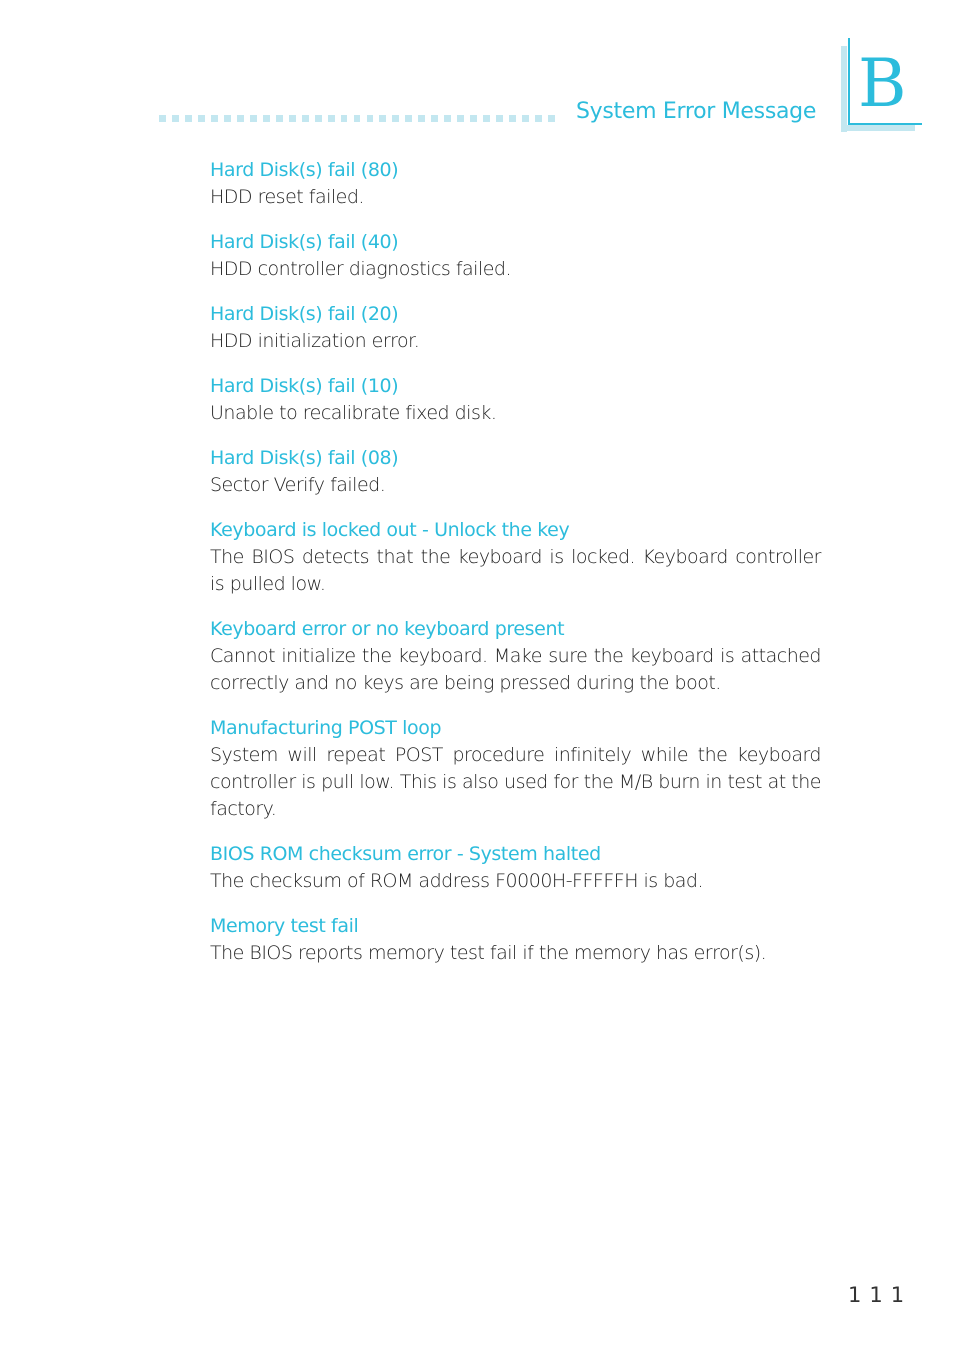 This screenshot has height=1351, width=954. I want to click on appendix-letter: B, so click(882, 83).